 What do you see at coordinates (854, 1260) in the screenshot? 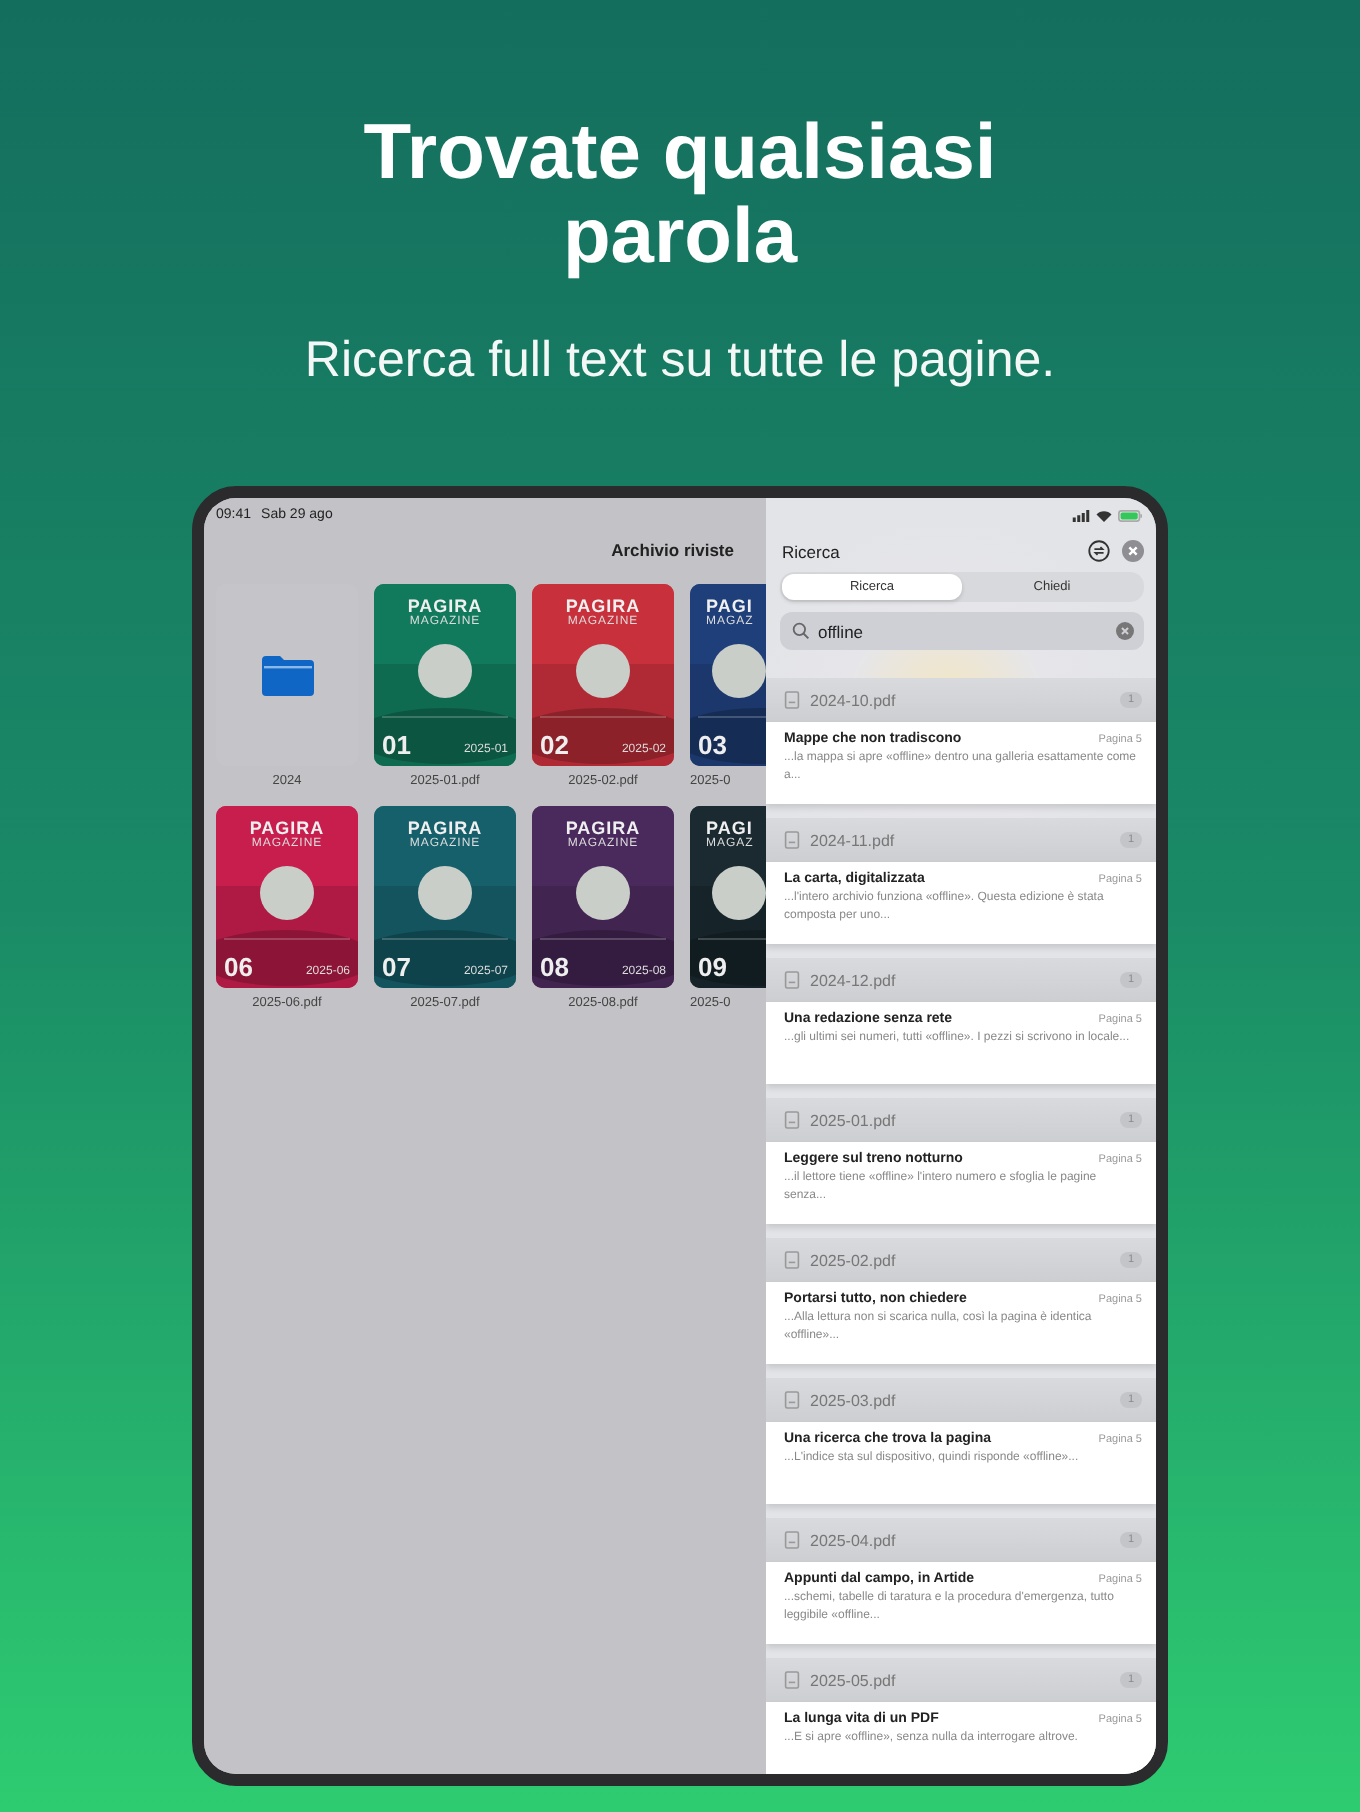
I see `file-name: 2025-02.pdf` at bounding box center [854, 1260].